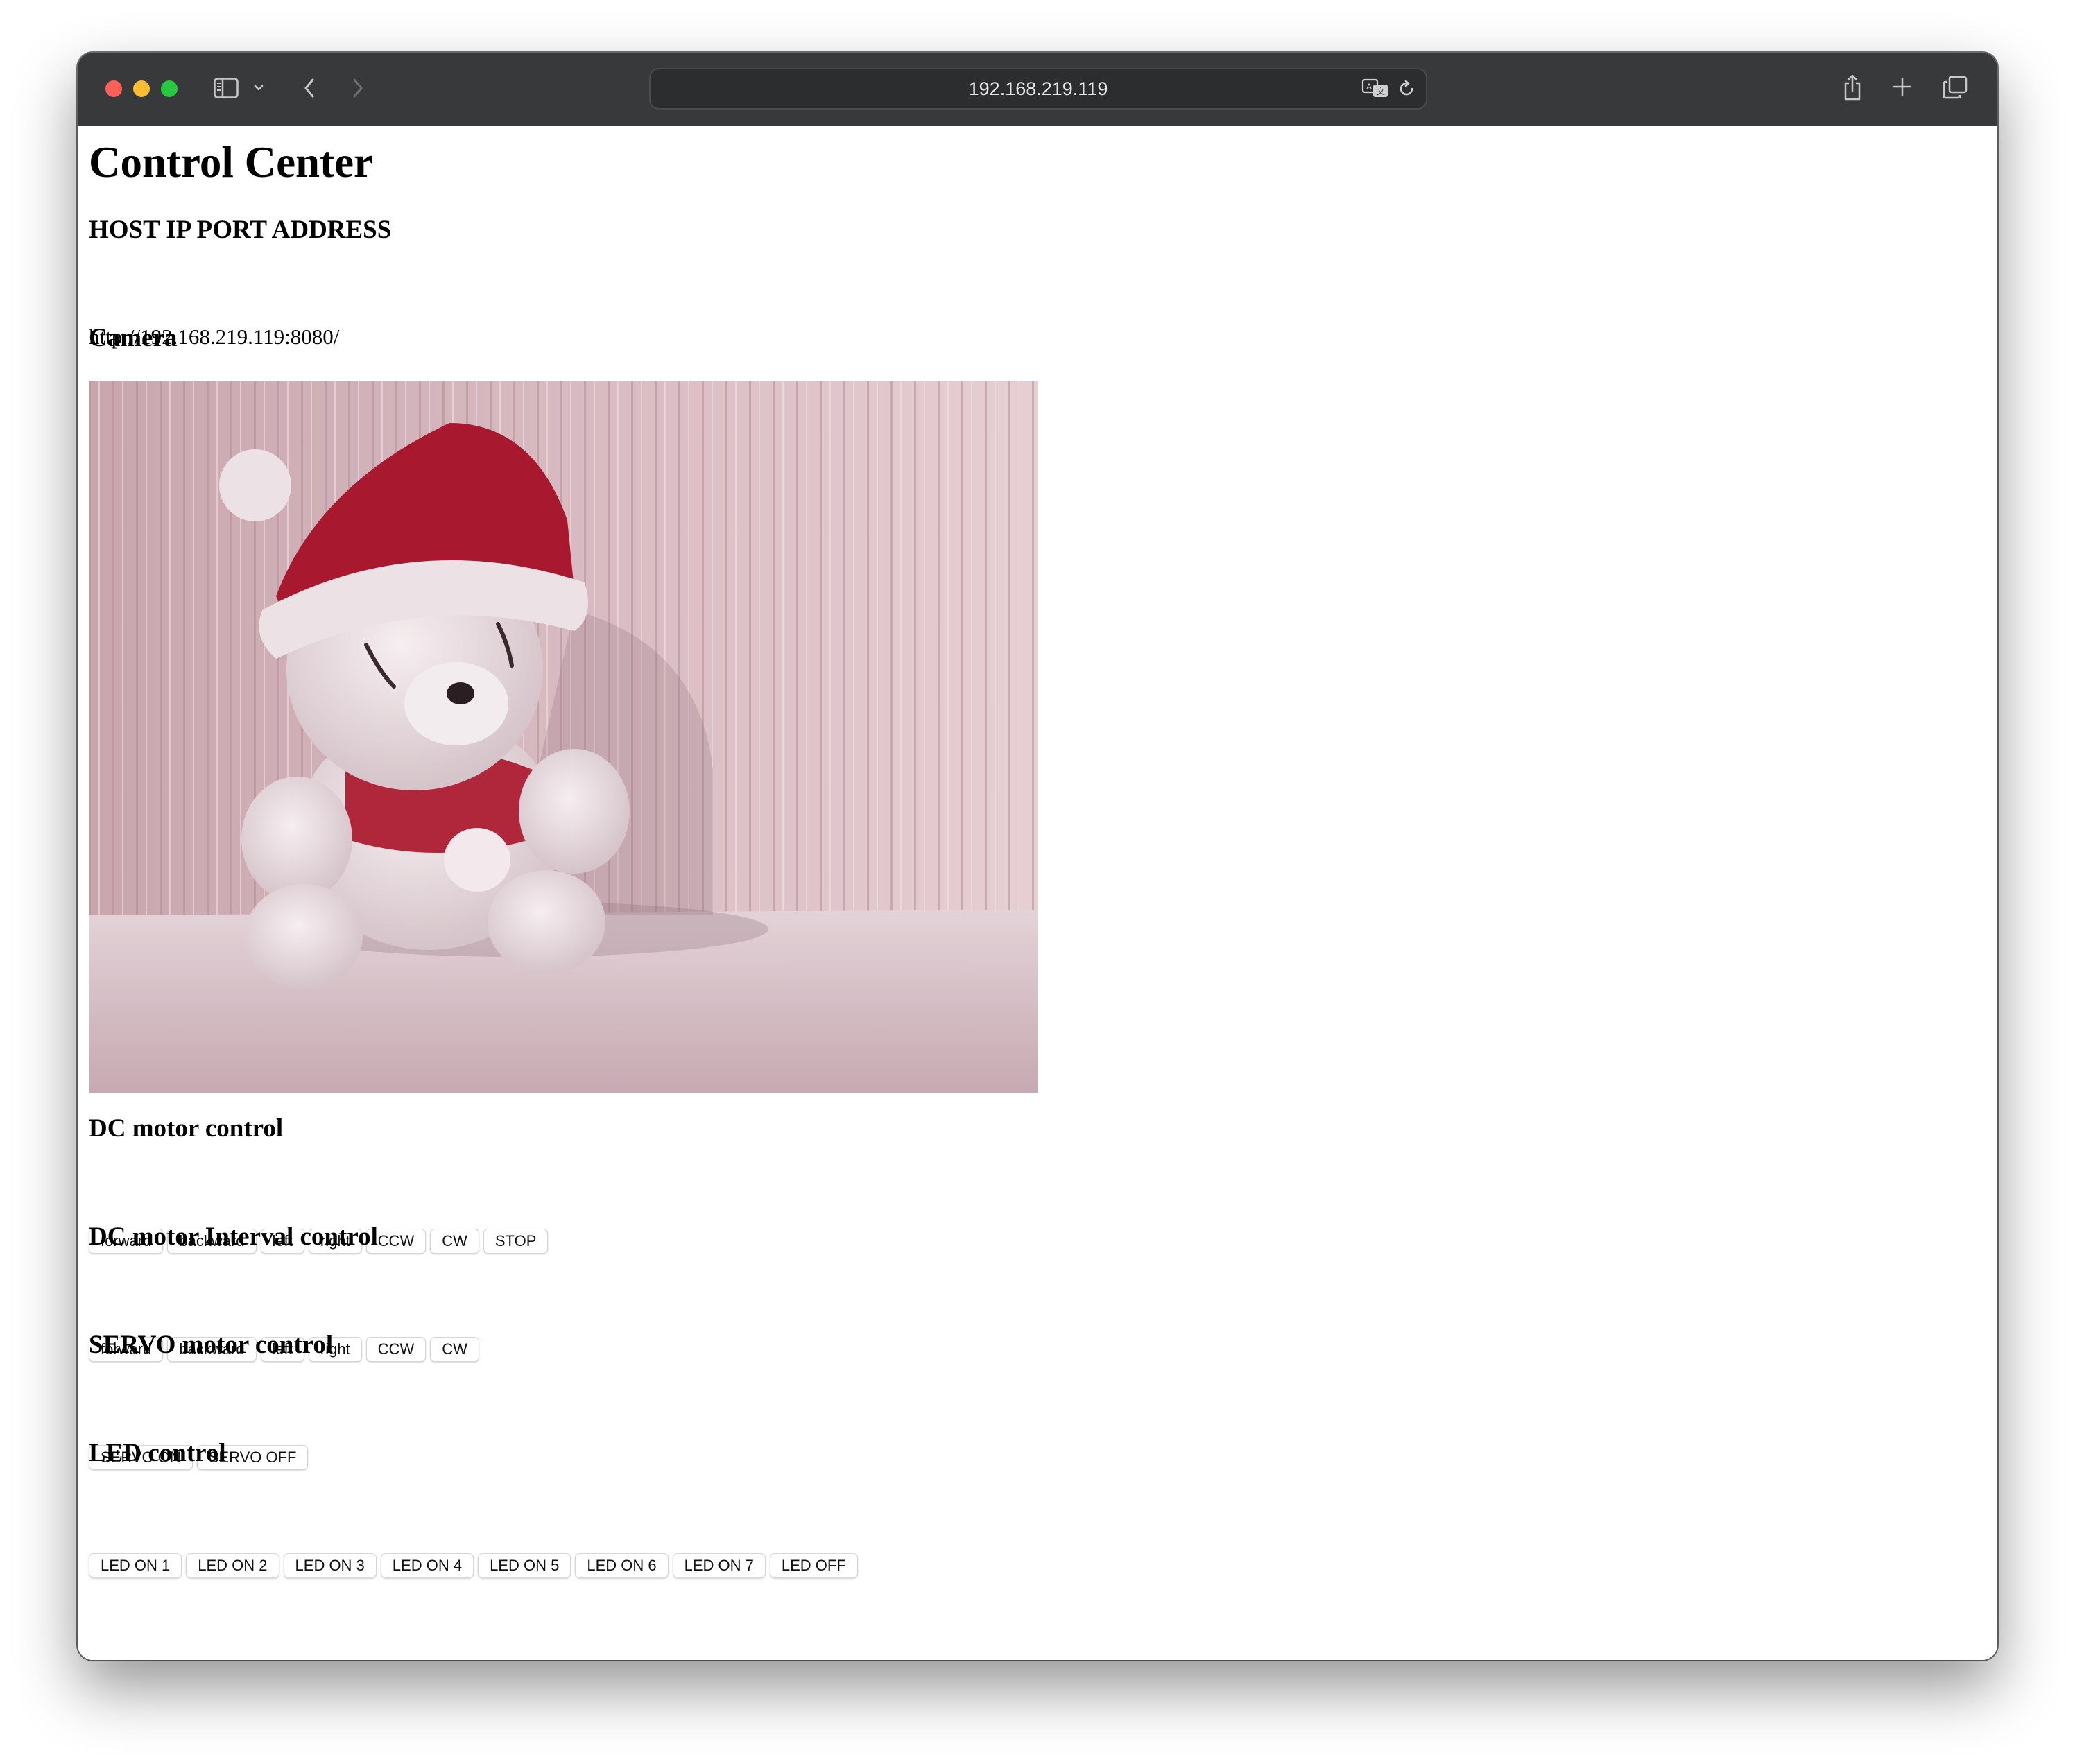  I want to click on interval-heading: DC motor Interval control, so click(233, 1237).